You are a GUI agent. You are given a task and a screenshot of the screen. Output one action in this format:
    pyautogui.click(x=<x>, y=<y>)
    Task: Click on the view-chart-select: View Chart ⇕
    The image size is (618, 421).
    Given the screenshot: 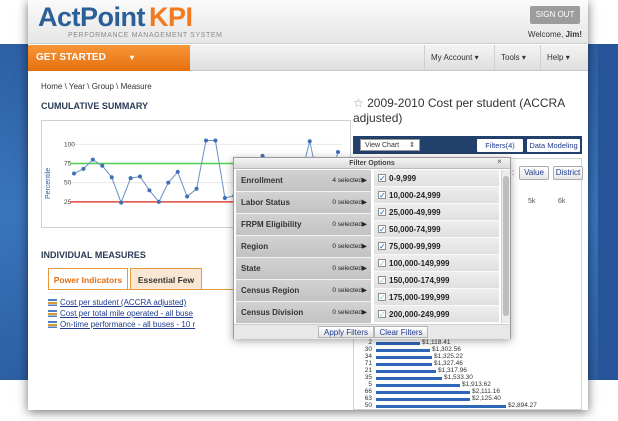 What is the action you would take?
    pyautogui.click(x=390, y=145)
    